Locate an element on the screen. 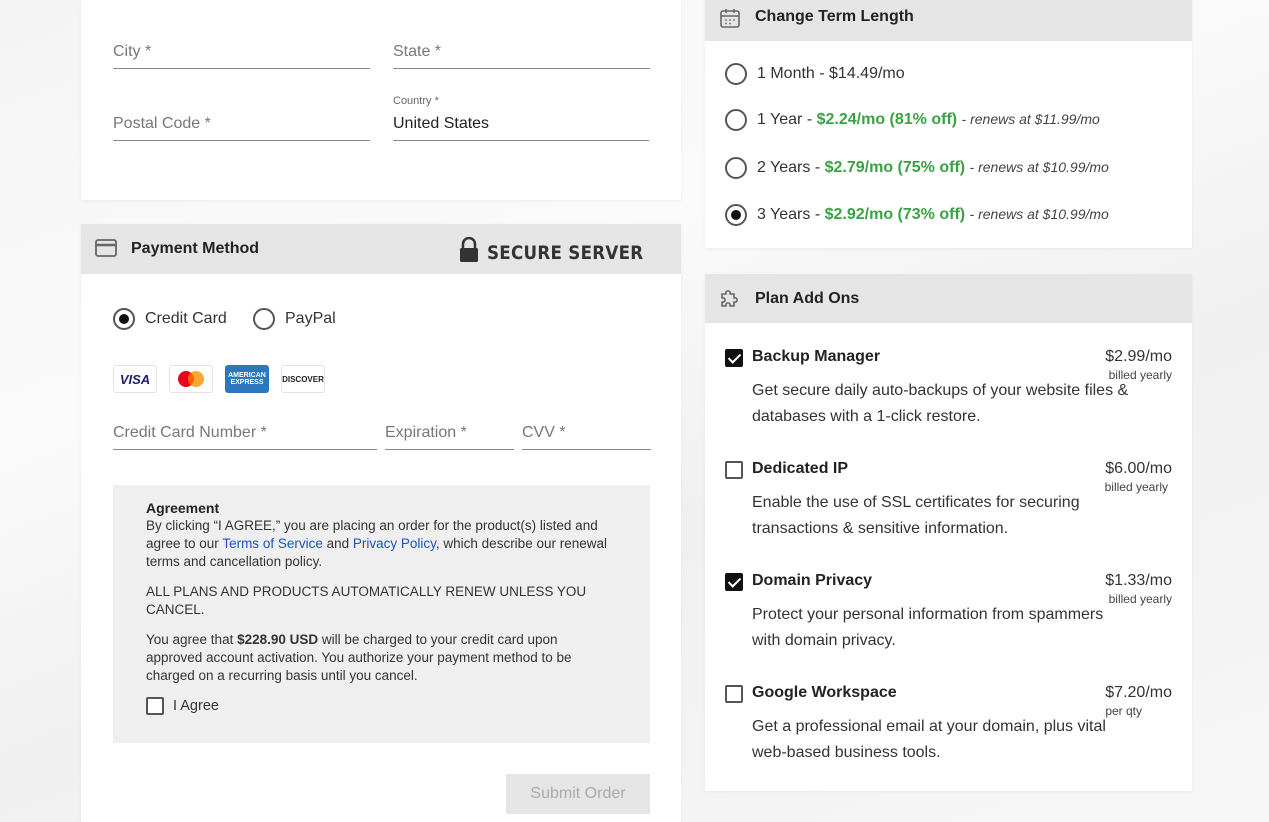 This screenshot has height=822, width=1269. discover-logo-text: DISCOVER is located at coordinates (303, 379).